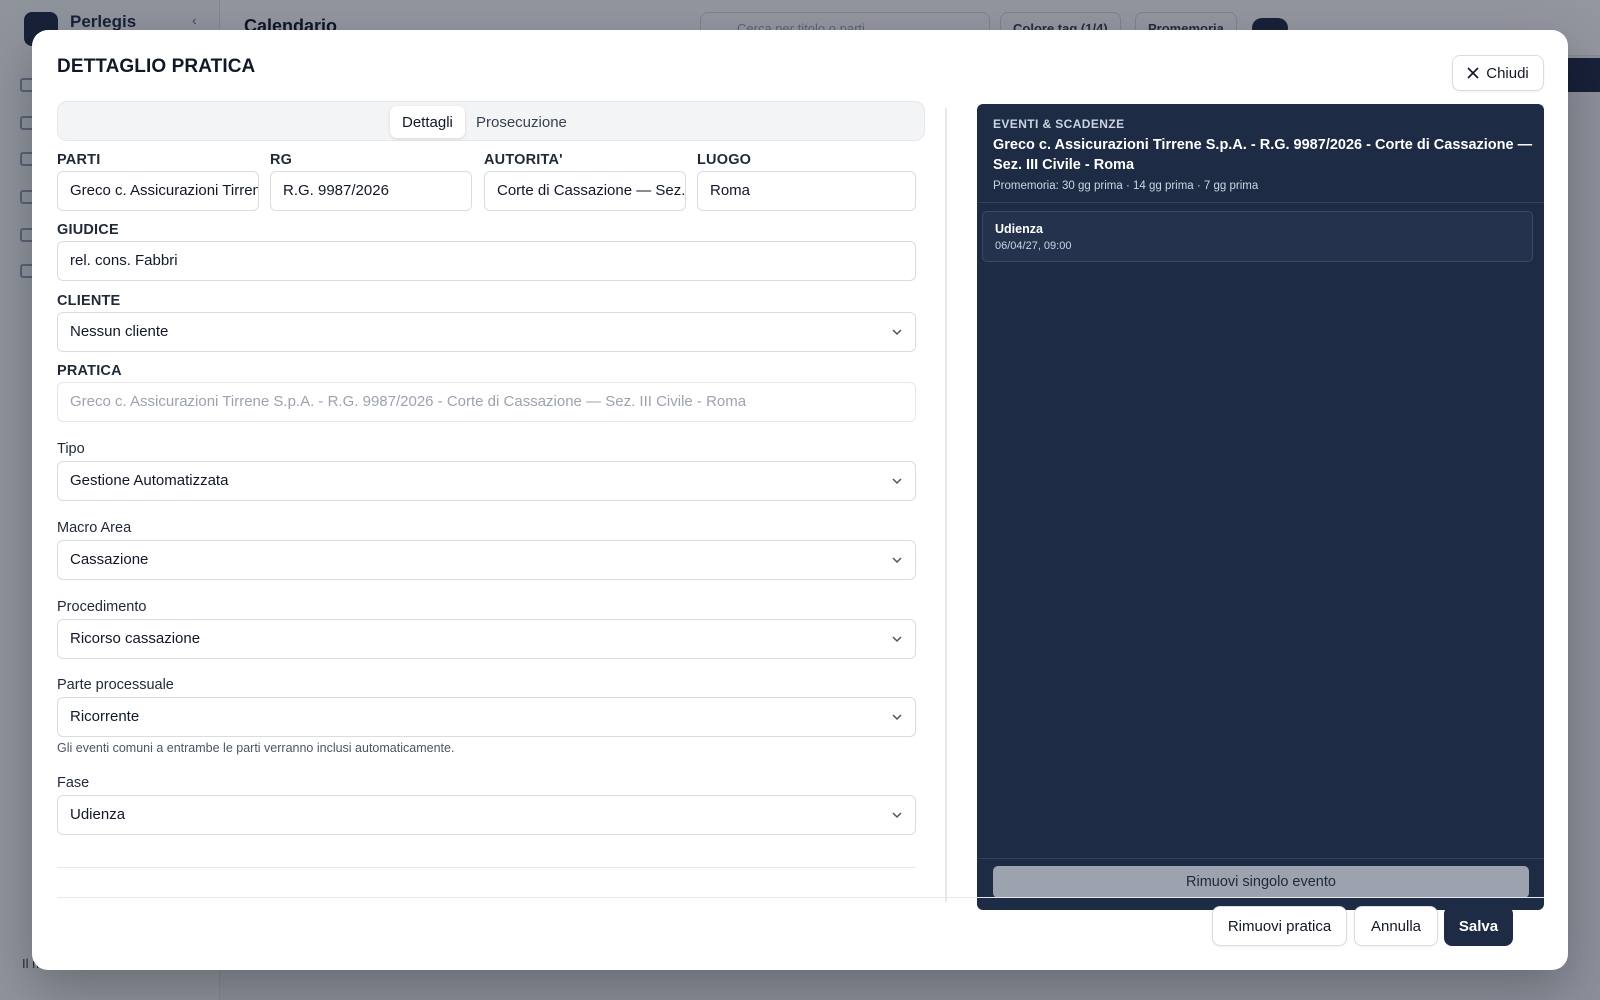  What do you see at coordinates (89, 301) in the screenshot?
I see `cliente-label: CLIENTE` at bounding box center [89, 301].